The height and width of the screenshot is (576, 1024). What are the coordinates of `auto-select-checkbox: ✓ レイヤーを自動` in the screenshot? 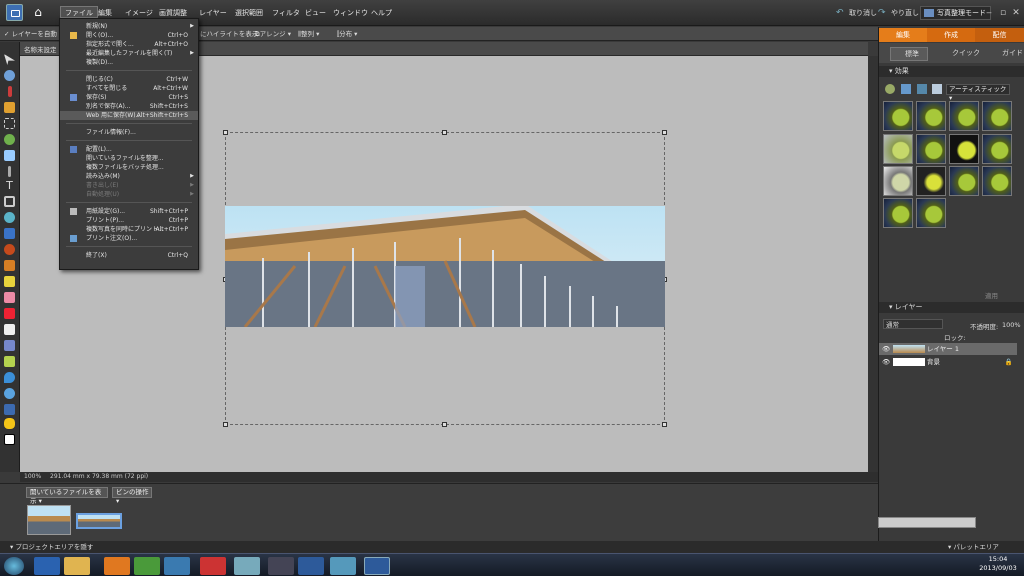 It's located at (30, 34).